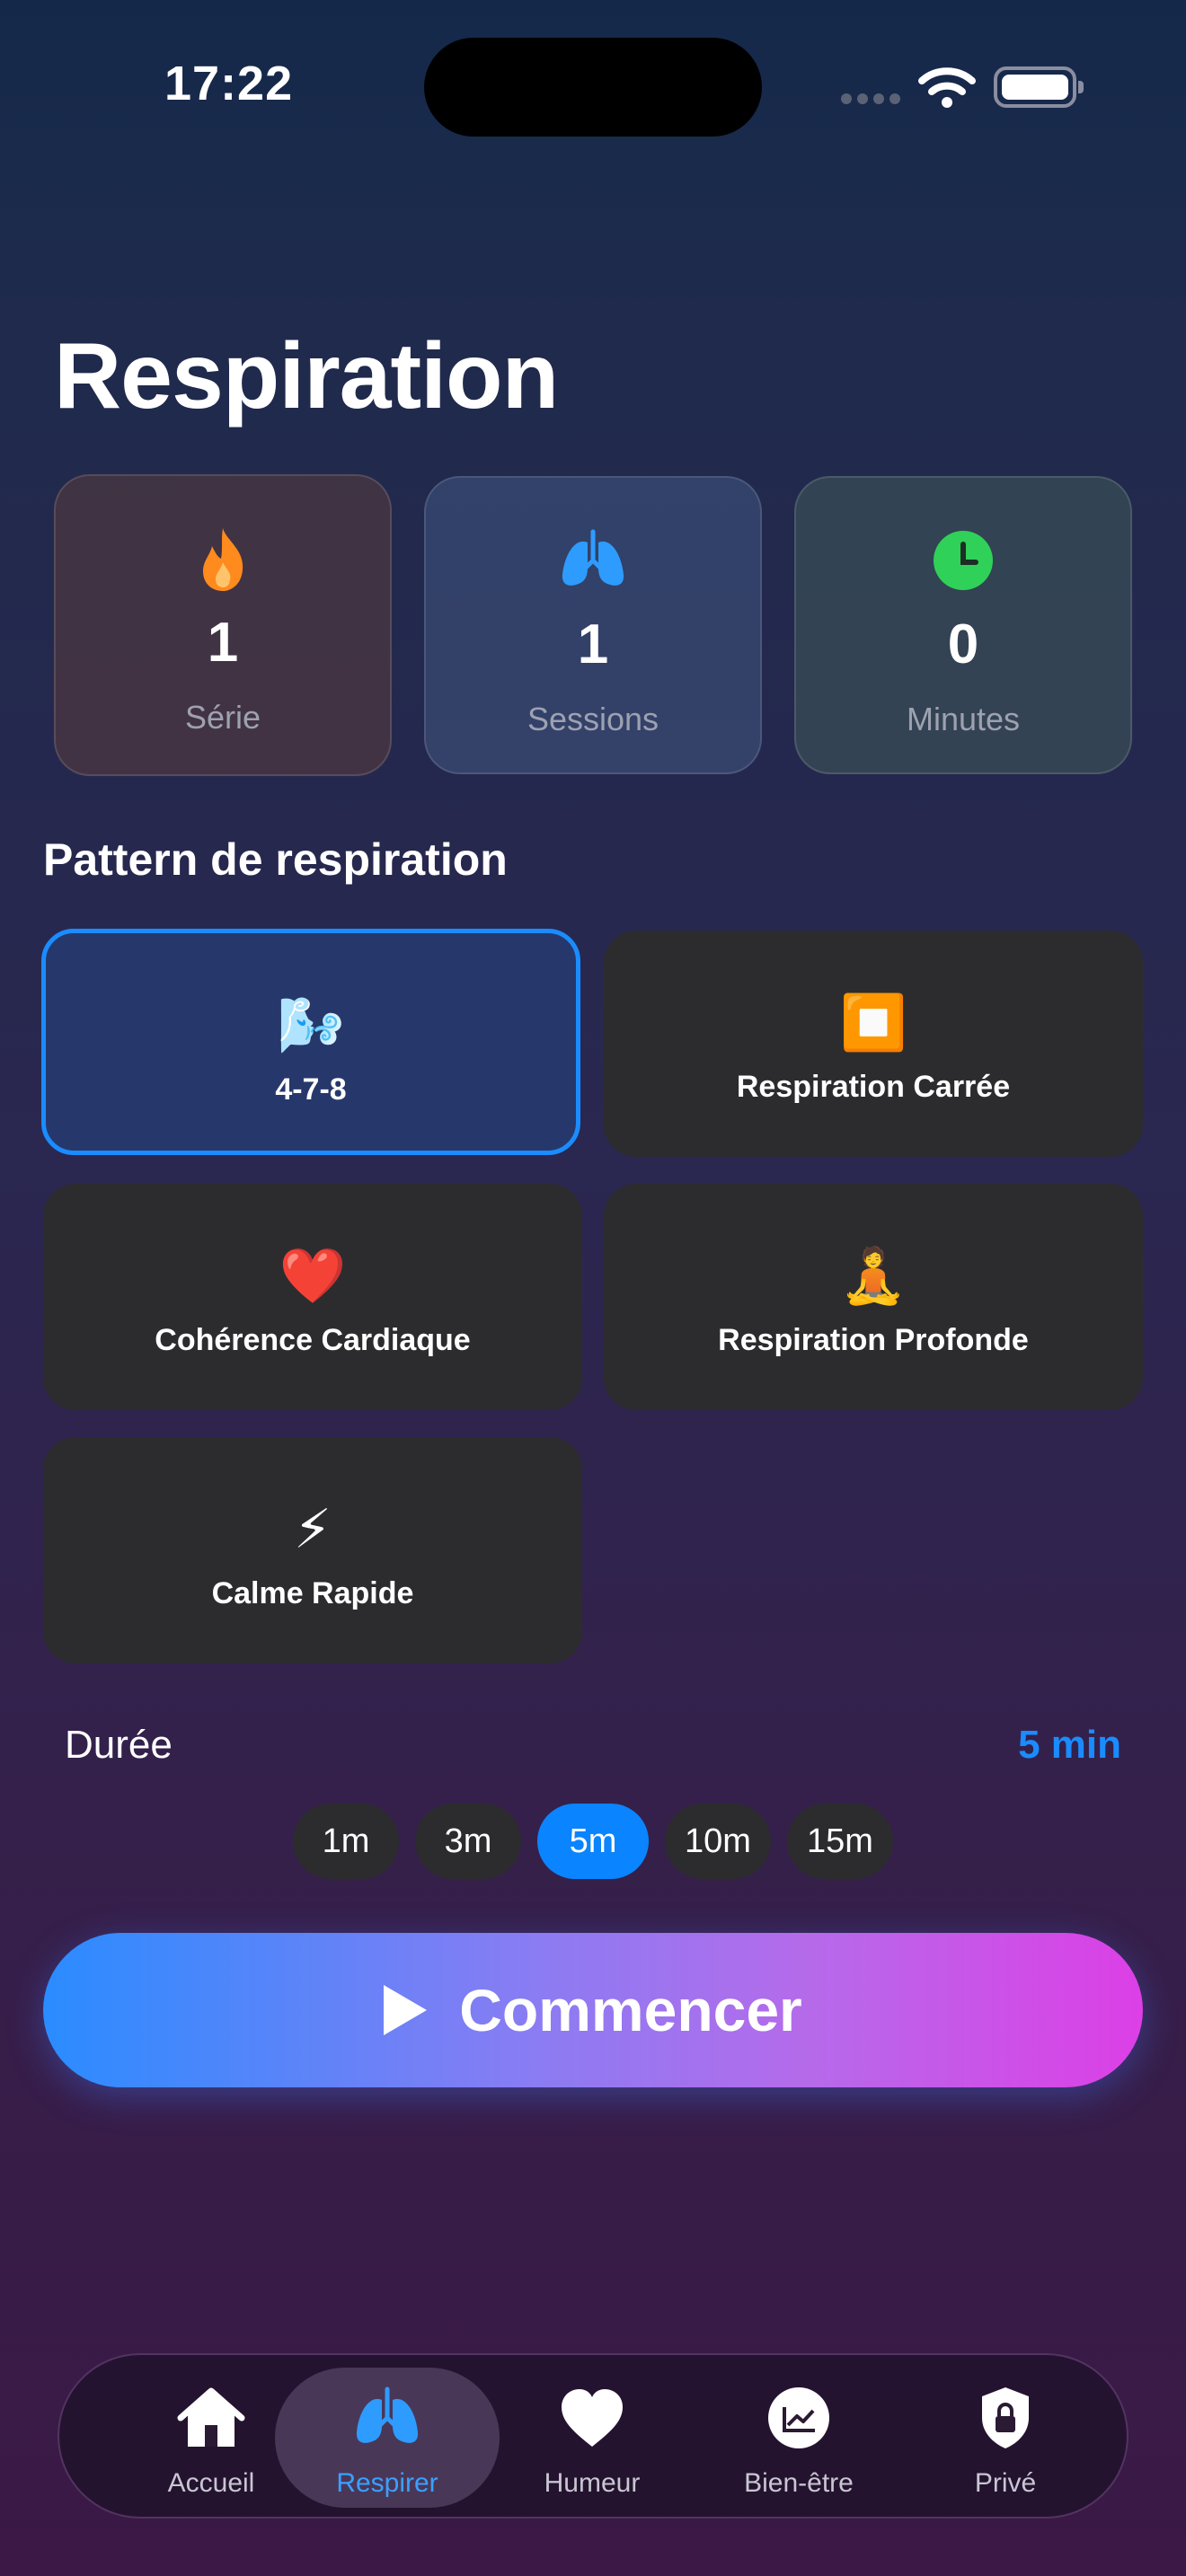 The width and height of the screenshot is (1186, 2576). I want to click on stat-card-streak: 1 Série, so click(223, 625).